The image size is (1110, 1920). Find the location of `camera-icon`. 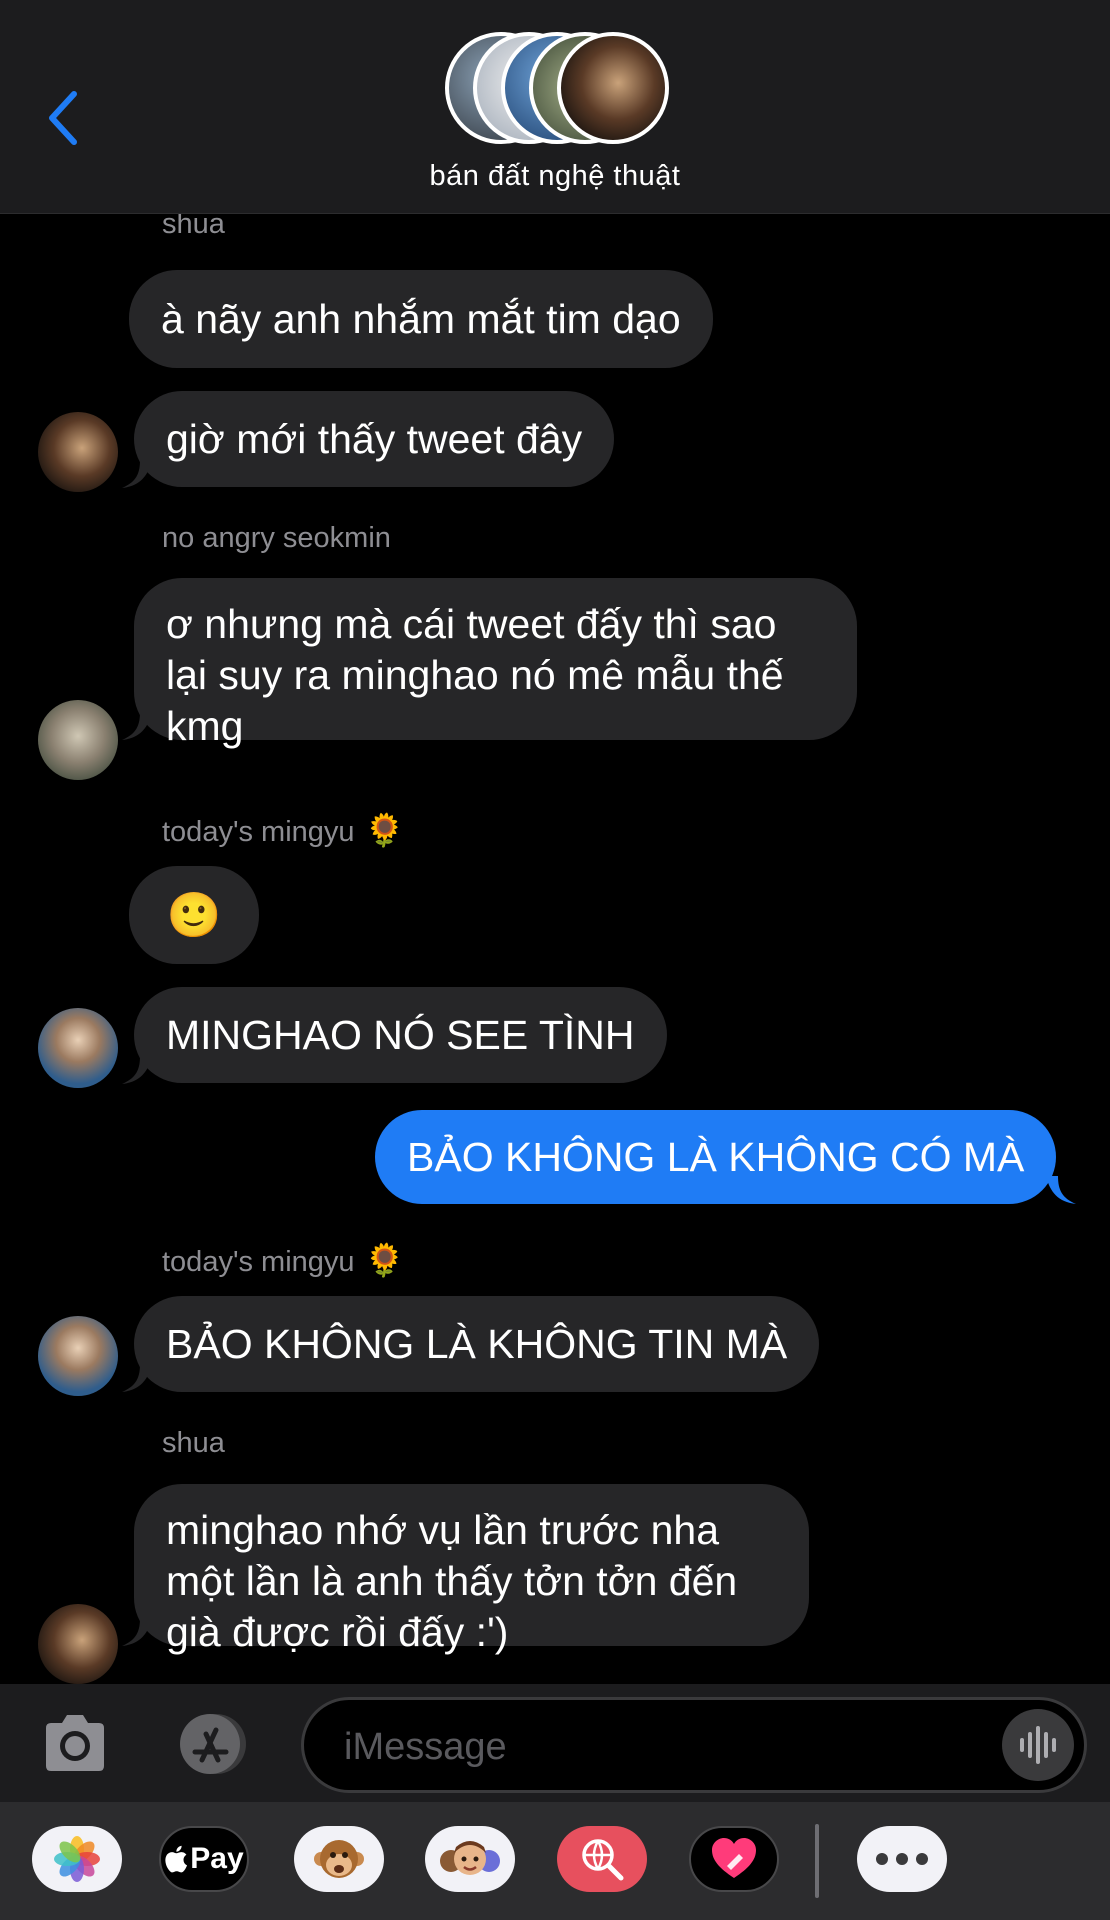

camera-icon is located at coordinates (75, 1743).